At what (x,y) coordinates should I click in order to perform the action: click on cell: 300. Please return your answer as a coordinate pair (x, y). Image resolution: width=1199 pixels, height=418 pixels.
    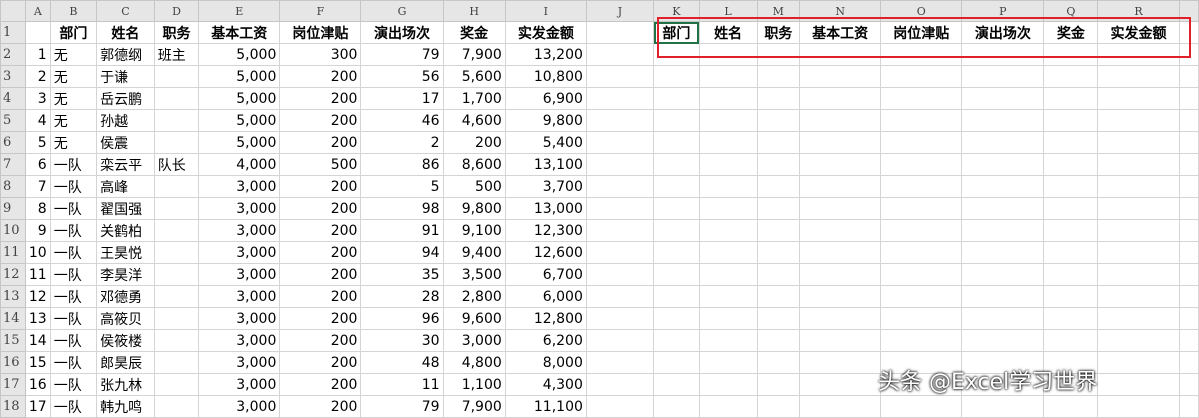
    Looking at the image, I should click on (320, 54).